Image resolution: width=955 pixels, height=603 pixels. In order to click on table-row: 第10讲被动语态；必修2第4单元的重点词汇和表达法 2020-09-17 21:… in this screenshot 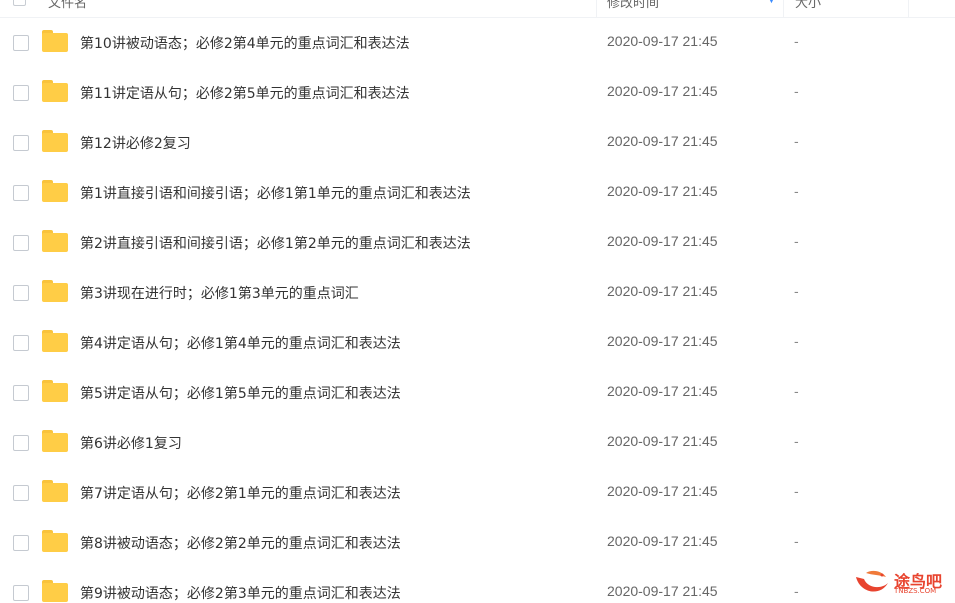, I will do `click(477, 42)`.